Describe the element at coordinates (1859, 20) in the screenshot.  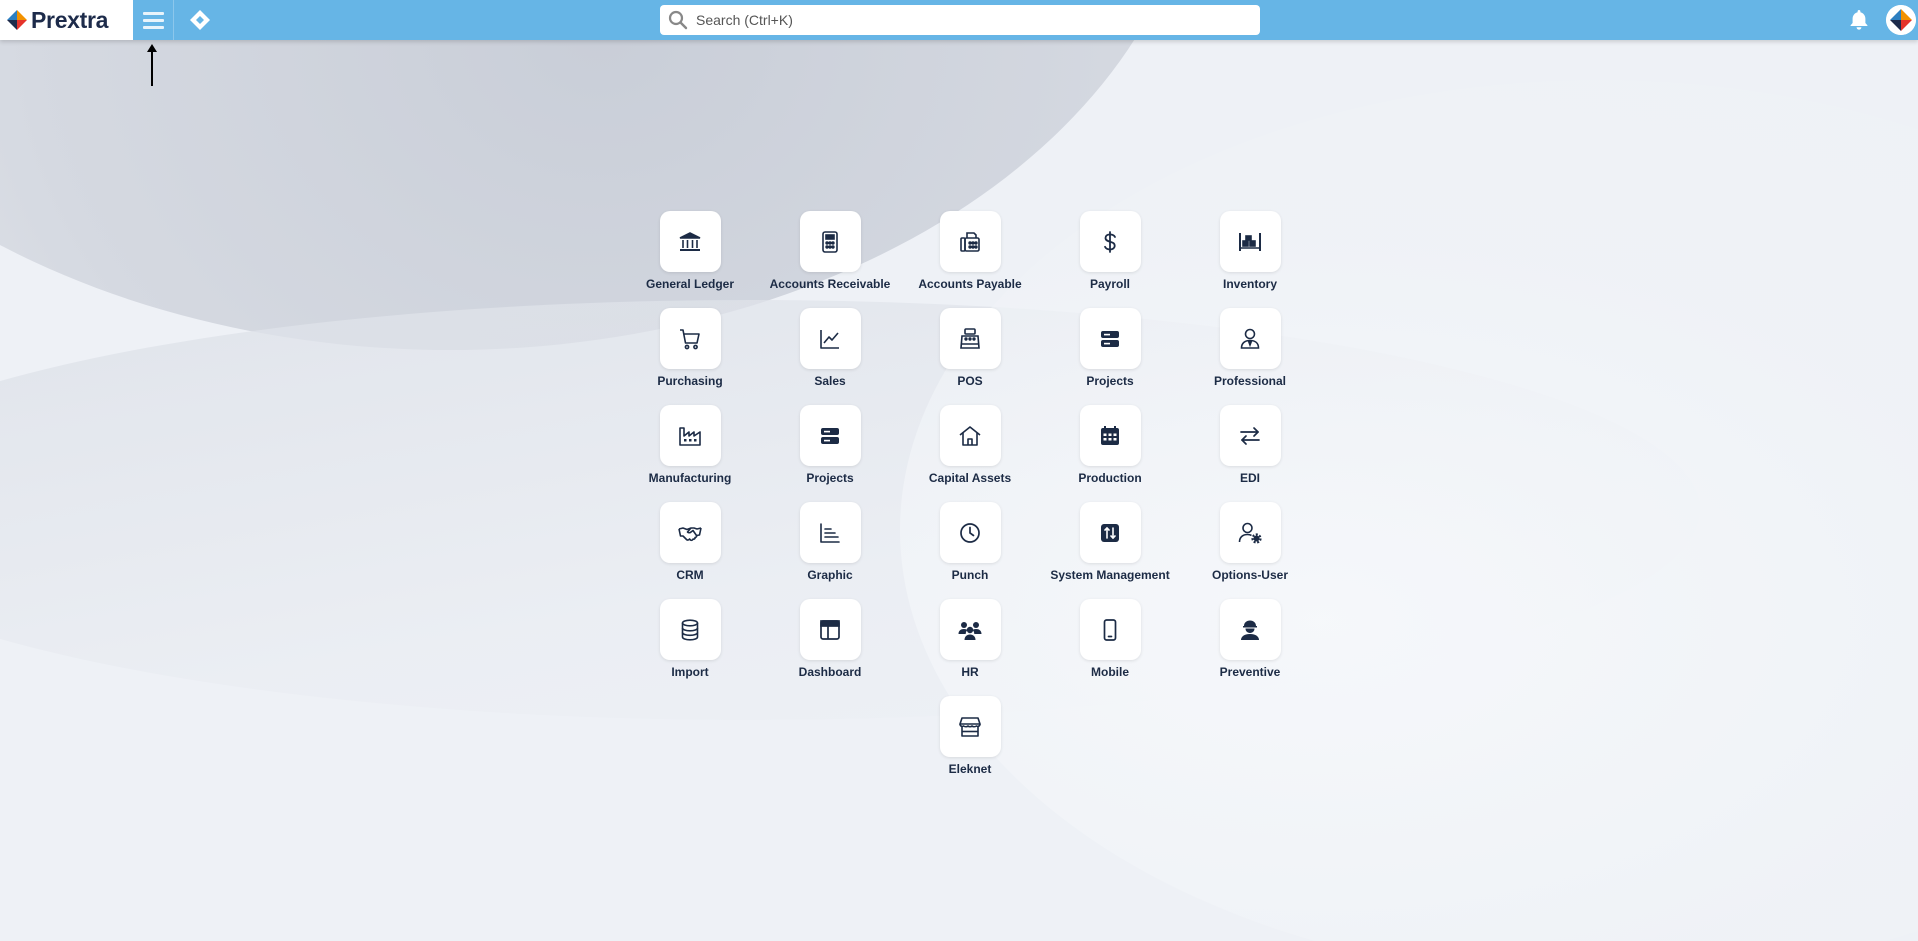
I see `bell-icon` at that location.